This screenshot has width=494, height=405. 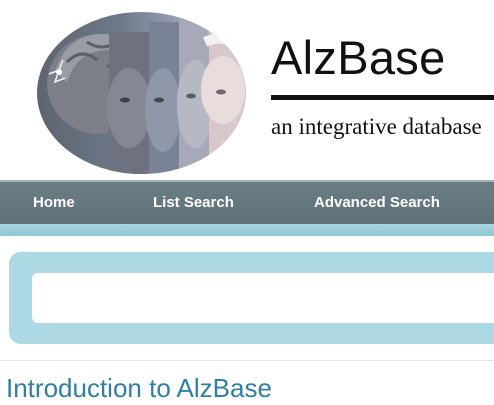 I want to click on nav-advanced-search: Advanced Search, so click(x=377, y=203).